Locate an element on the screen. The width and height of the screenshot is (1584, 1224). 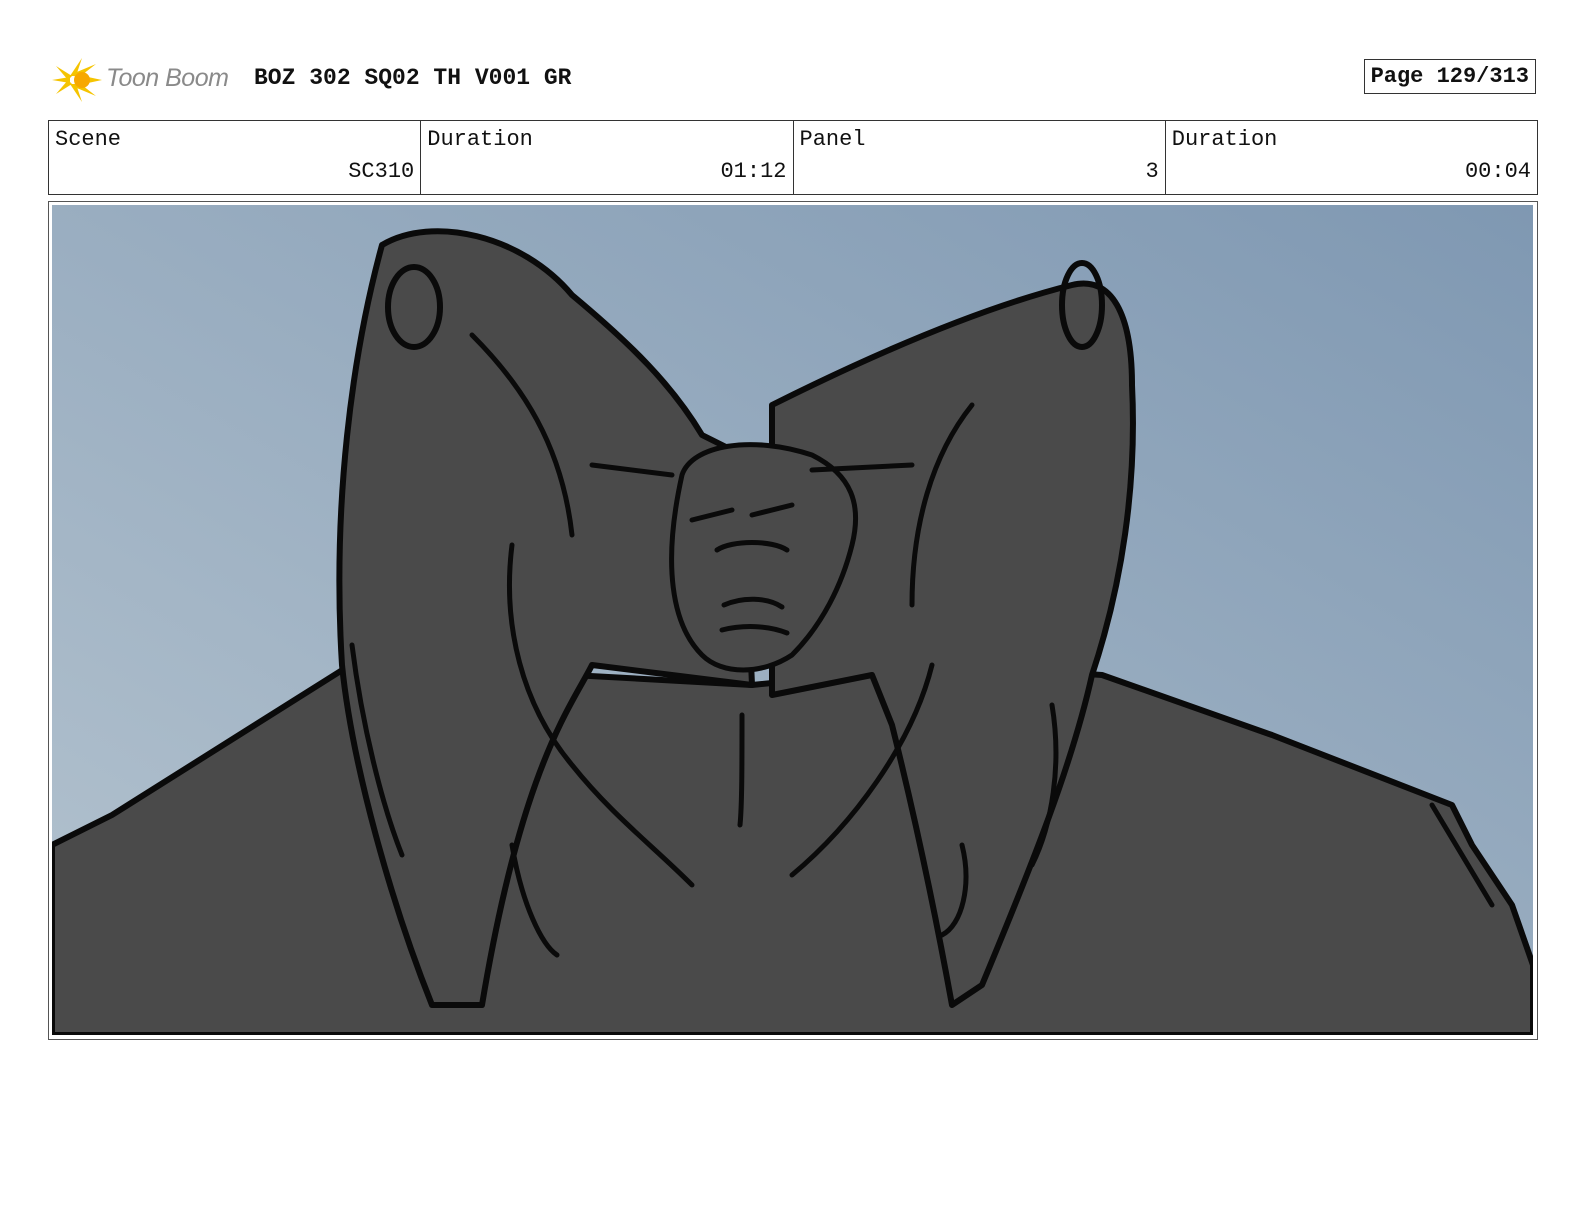
document-title: BOZ 302 SQ02 TH V001 GR is located at coordinates (413, 78).